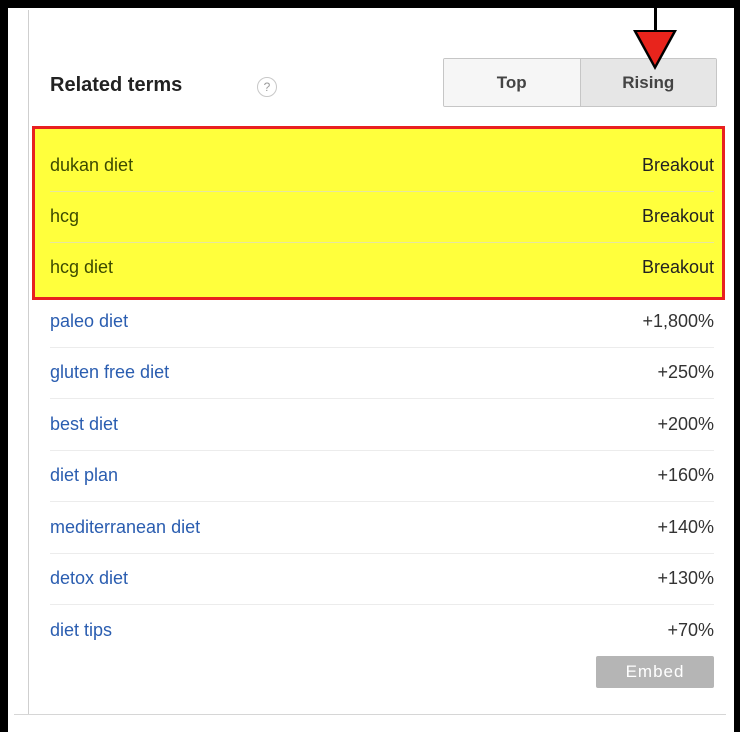  I want to click on tab-top: Top, so click(512, 82).